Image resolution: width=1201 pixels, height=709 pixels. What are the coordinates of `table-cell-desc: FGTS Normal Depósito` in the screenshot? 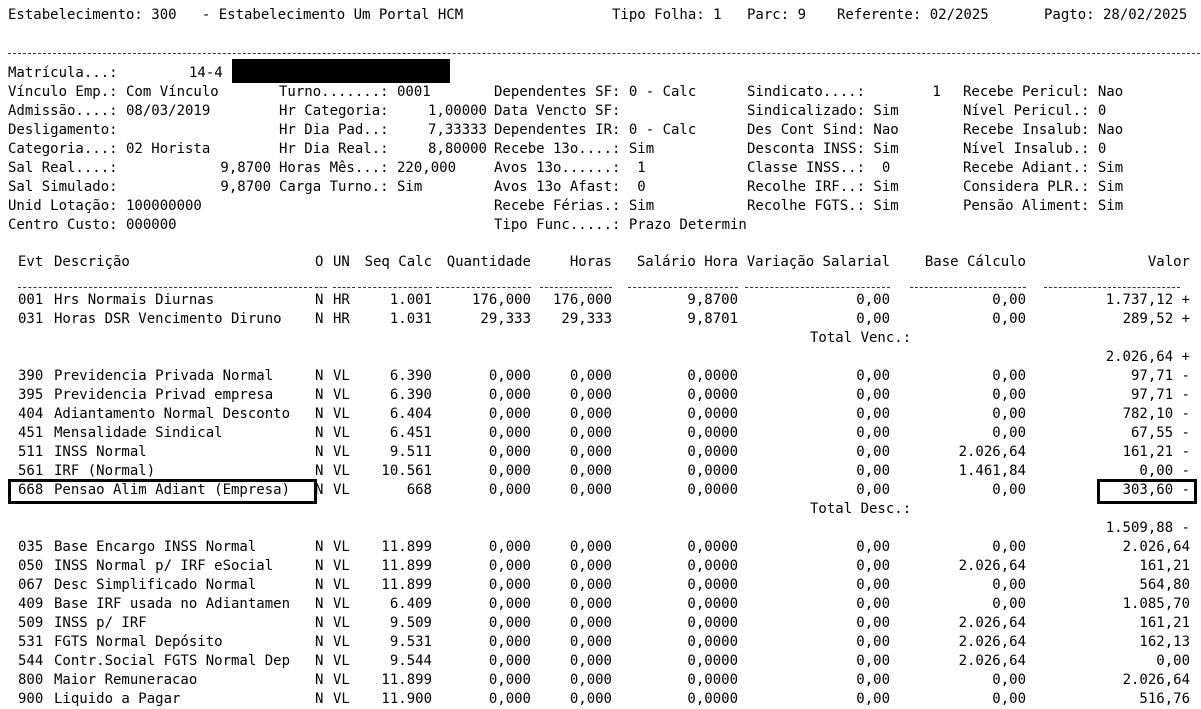 It's located at (138, 642).